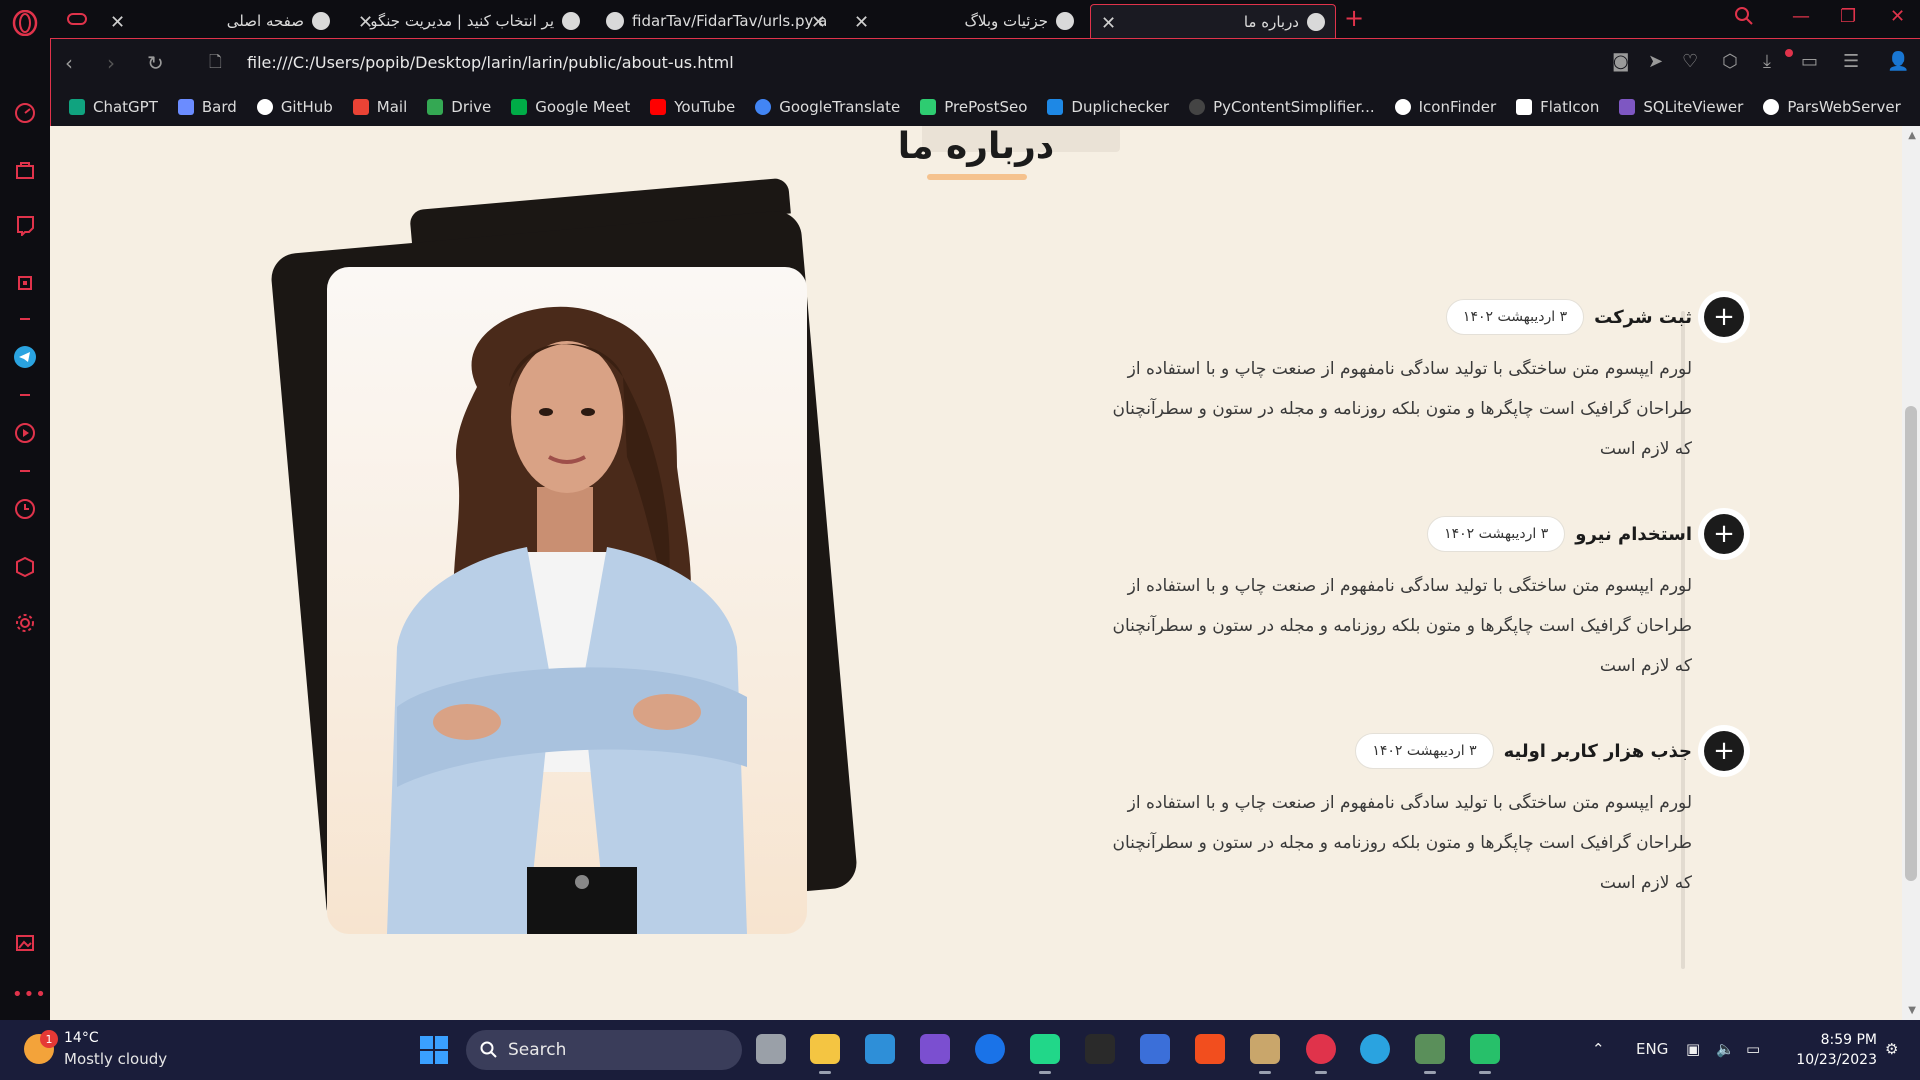 This screenshot has height=1080, width=1920. I want to click on history-icon, so click(25, 509).